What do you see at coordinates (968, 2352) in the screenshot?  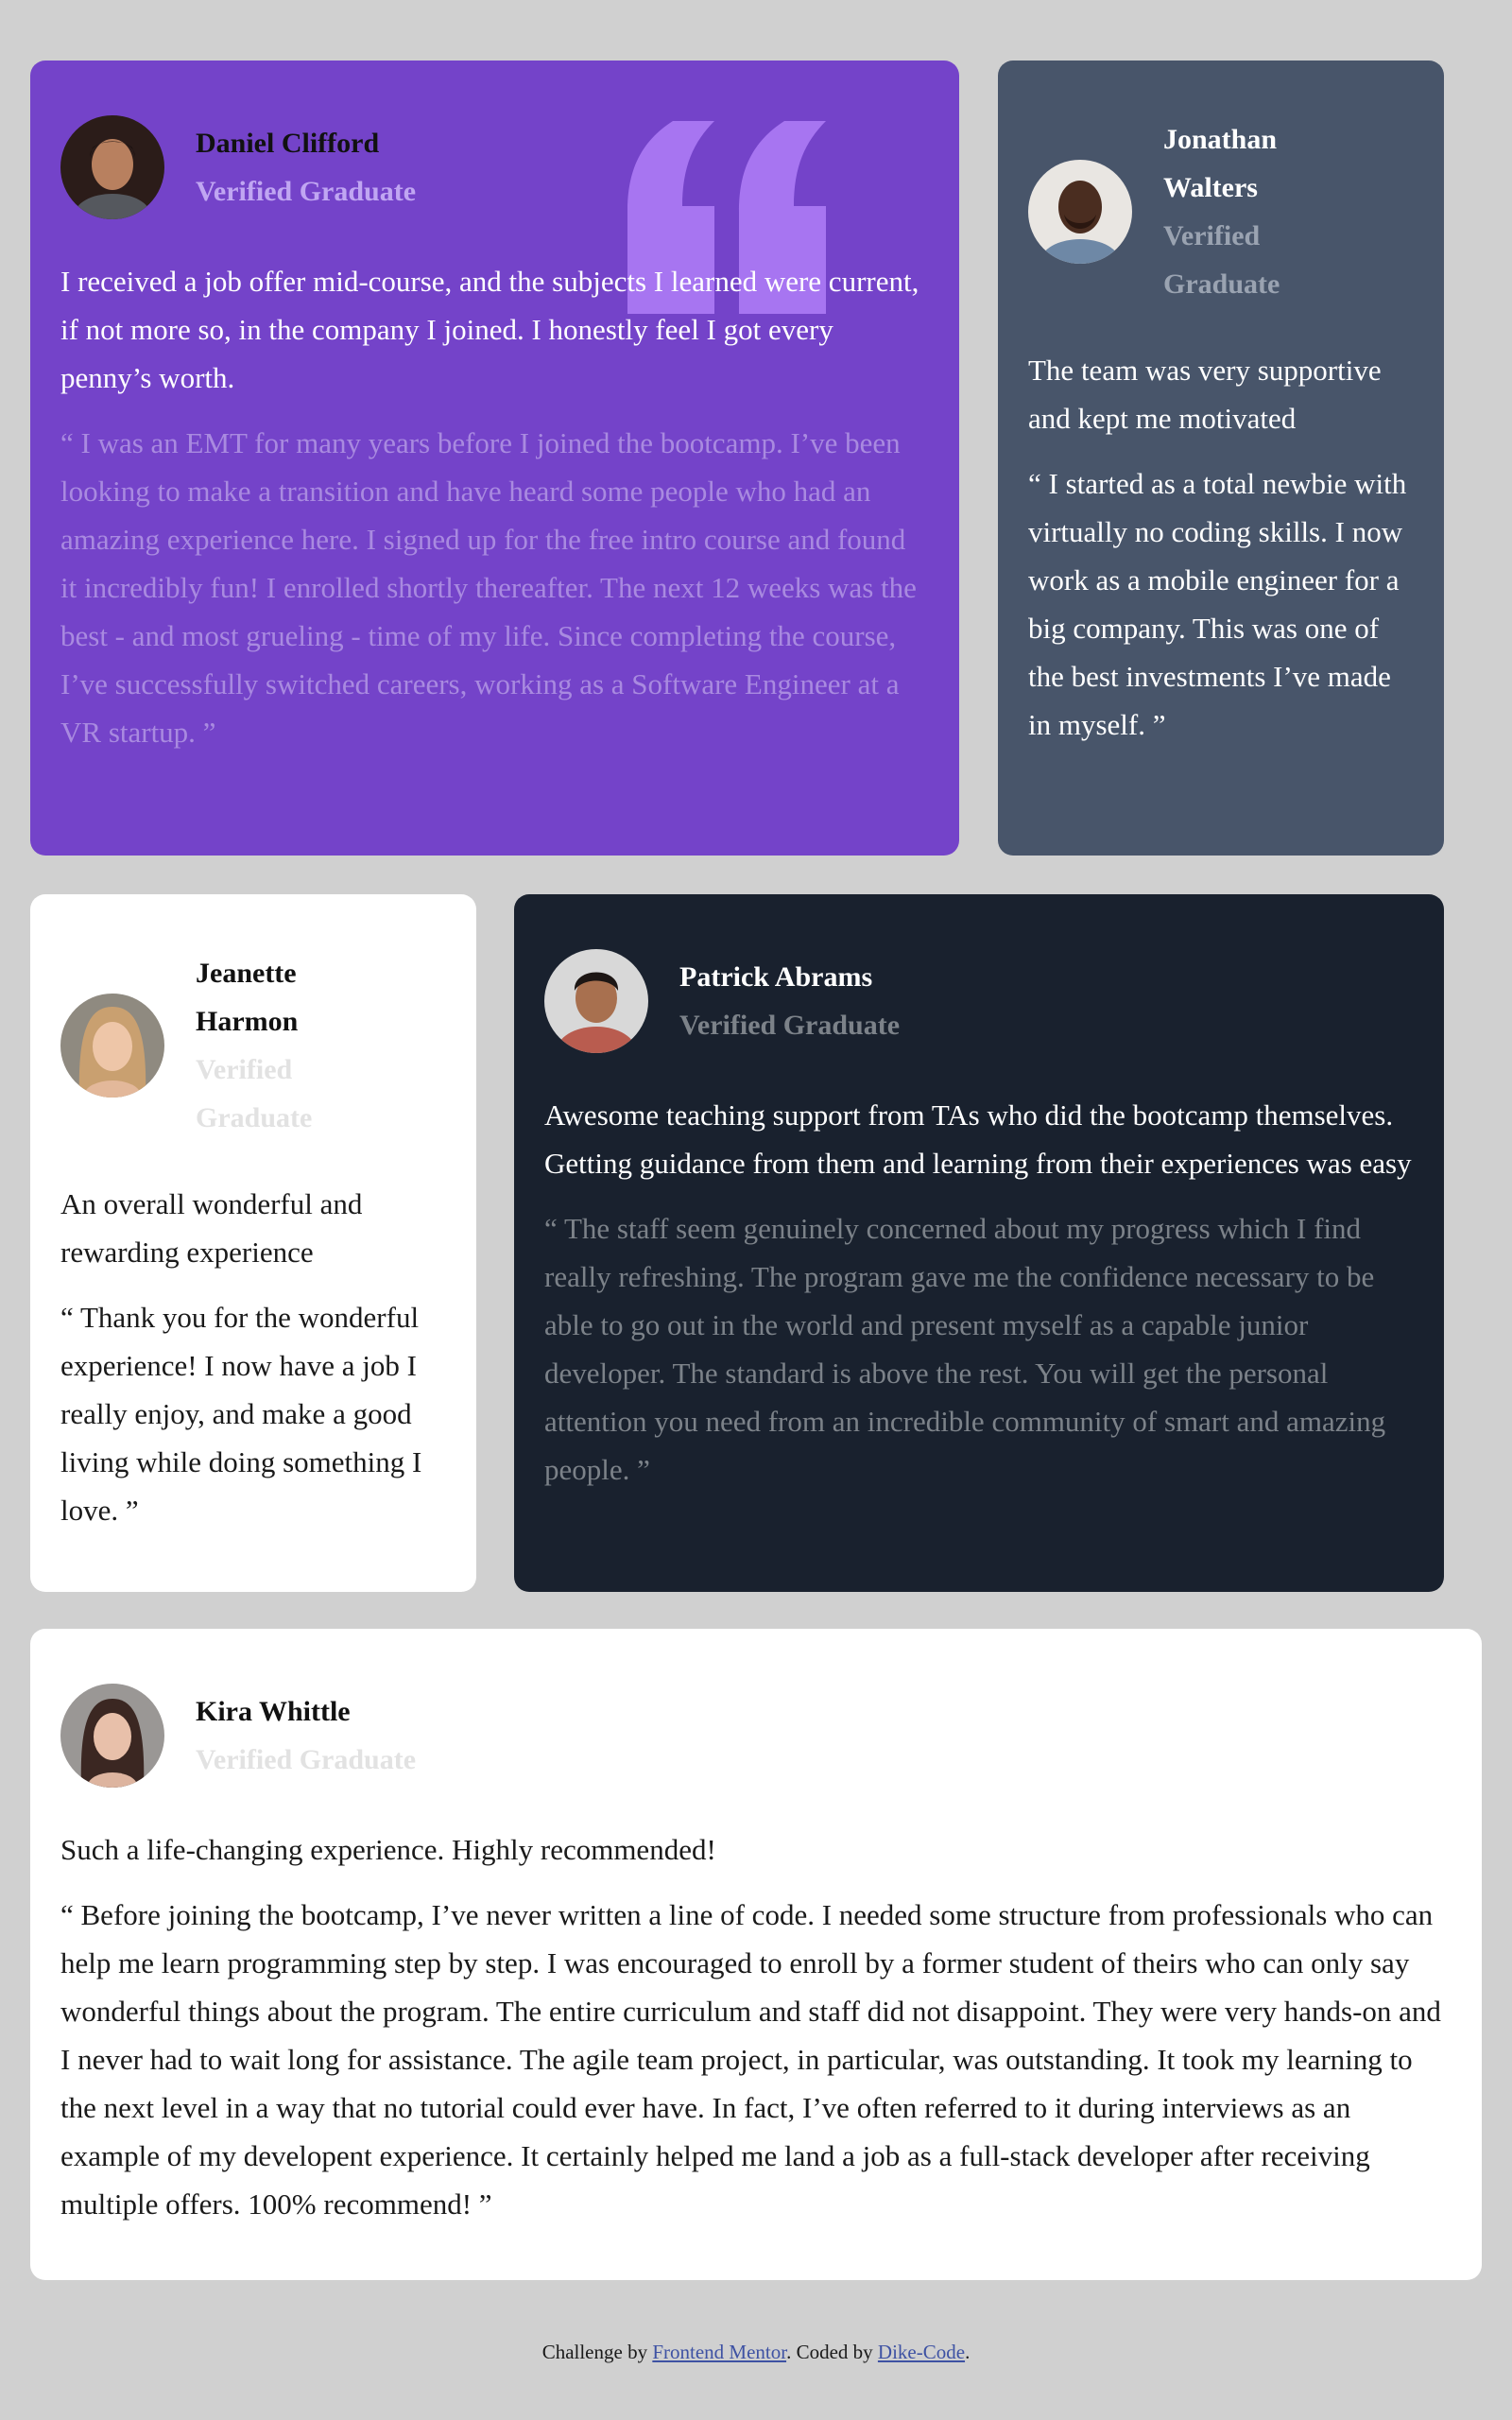 I see `attribution-suffix: .` at bounding box center [968, 2352].